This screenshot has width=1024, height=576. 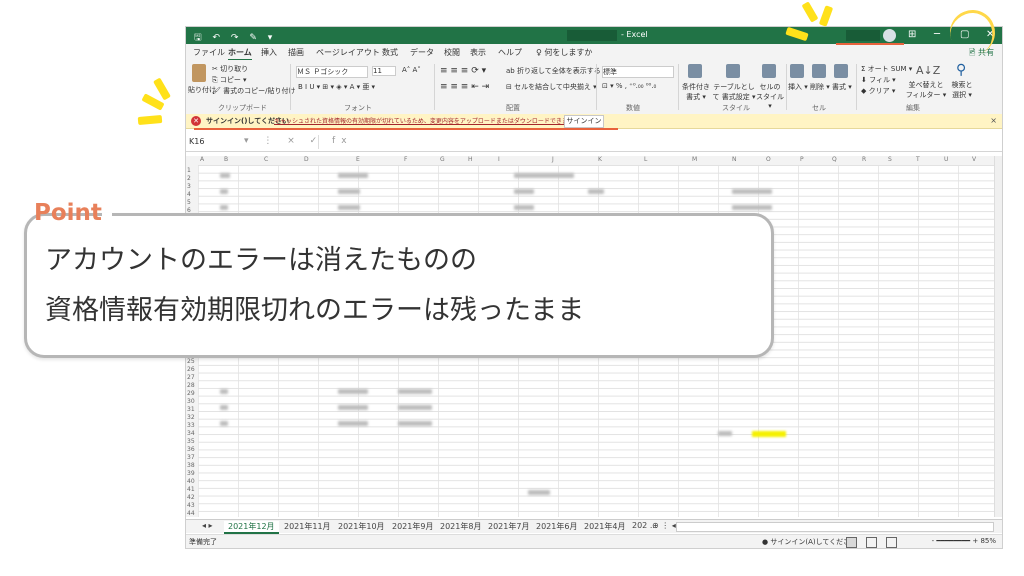 What do you see at coordinates (307, 526) in the screenshot?
I see `sheet-tab: 2021年11月` at bounding box center [307, 526].